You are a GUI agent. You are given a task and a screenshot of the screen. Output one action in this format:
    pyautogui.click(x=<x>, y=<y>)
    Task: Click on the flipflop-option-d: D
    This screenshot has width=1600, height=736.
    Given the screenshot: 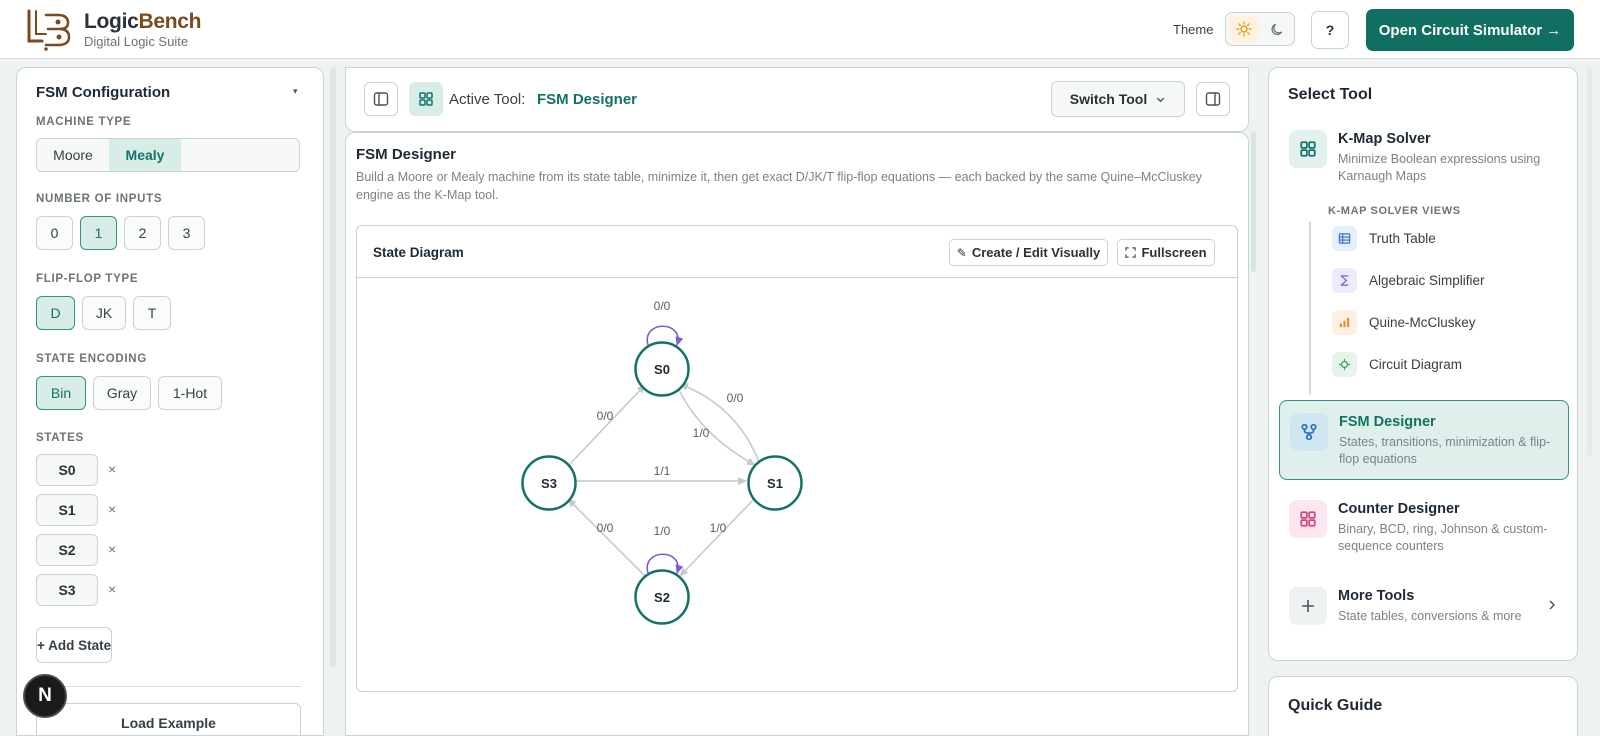 What is the action you would take?
    pyautogui.click(x=55, y=313)
    